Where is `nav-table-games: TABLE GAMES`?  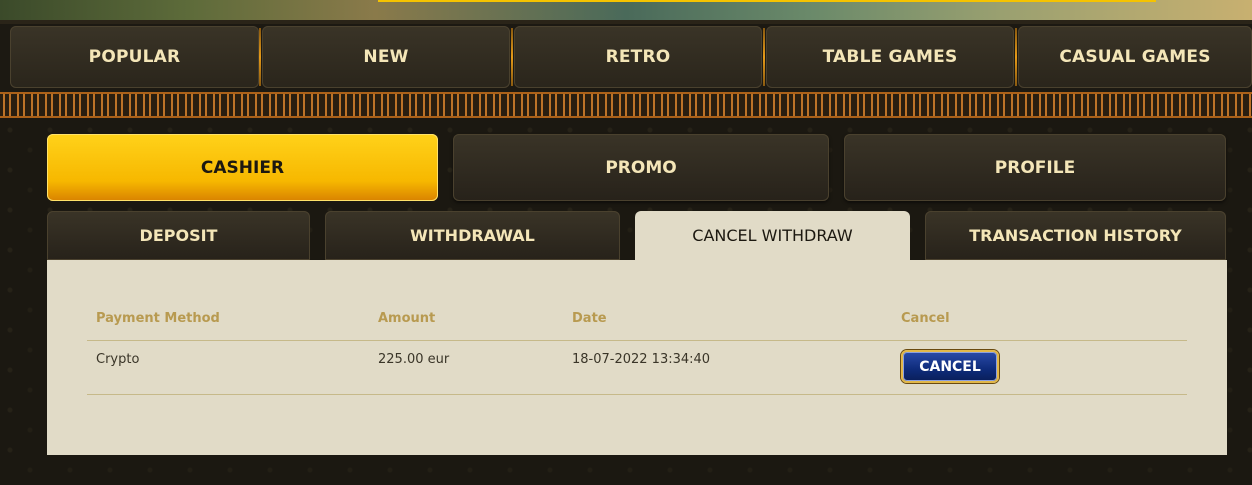
nav-table-games: TABLE GAMES is located at coordinates (890, 57).